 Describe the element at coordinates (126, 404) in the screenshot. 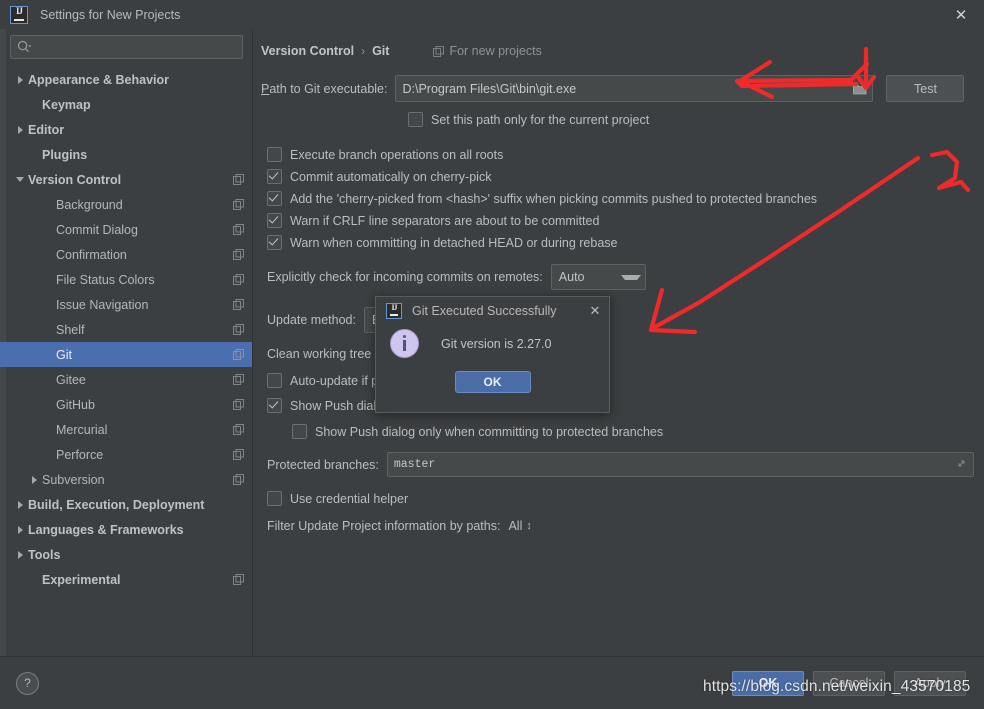

I see `sidebar-item-github: GitHub` at that location.